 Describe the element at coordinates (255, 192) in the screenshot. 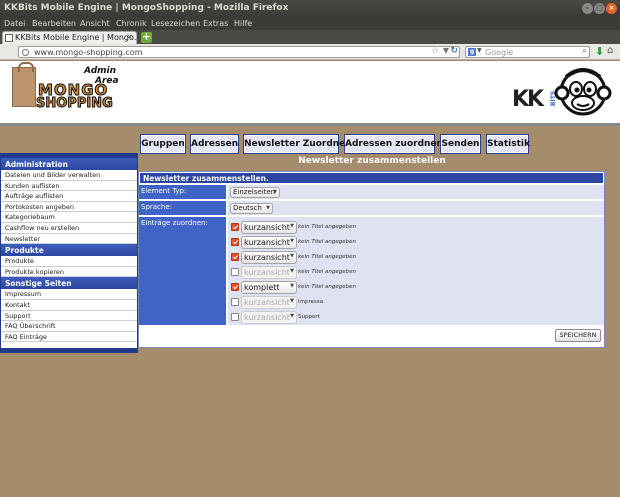

I see `element-type-select: Einzelseiten ▼` at that location.